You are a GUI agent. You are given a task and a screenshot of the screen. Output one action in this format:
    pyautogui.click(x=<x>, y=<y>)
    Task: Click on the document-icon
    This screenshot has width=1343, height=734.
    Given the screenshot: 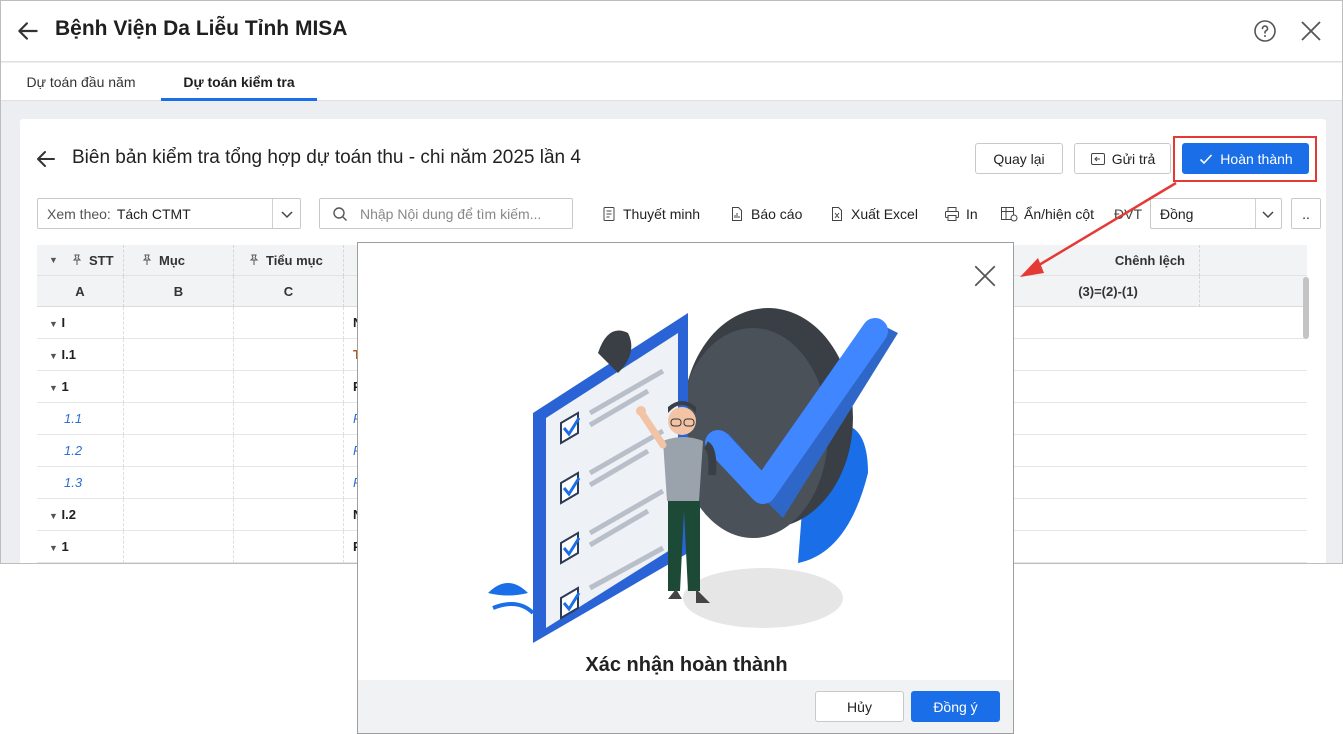 What is the action you would take?
    pyautogui.click(x=609, y=214)
    